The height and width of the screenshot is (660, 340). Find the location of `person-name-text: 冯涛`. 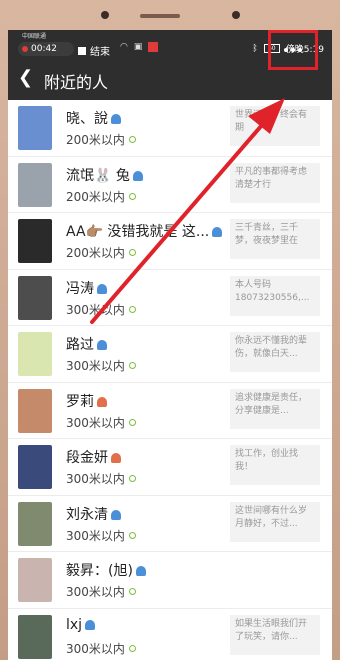

person-name-text: 冯涛 is located at coordinates (80, 288).